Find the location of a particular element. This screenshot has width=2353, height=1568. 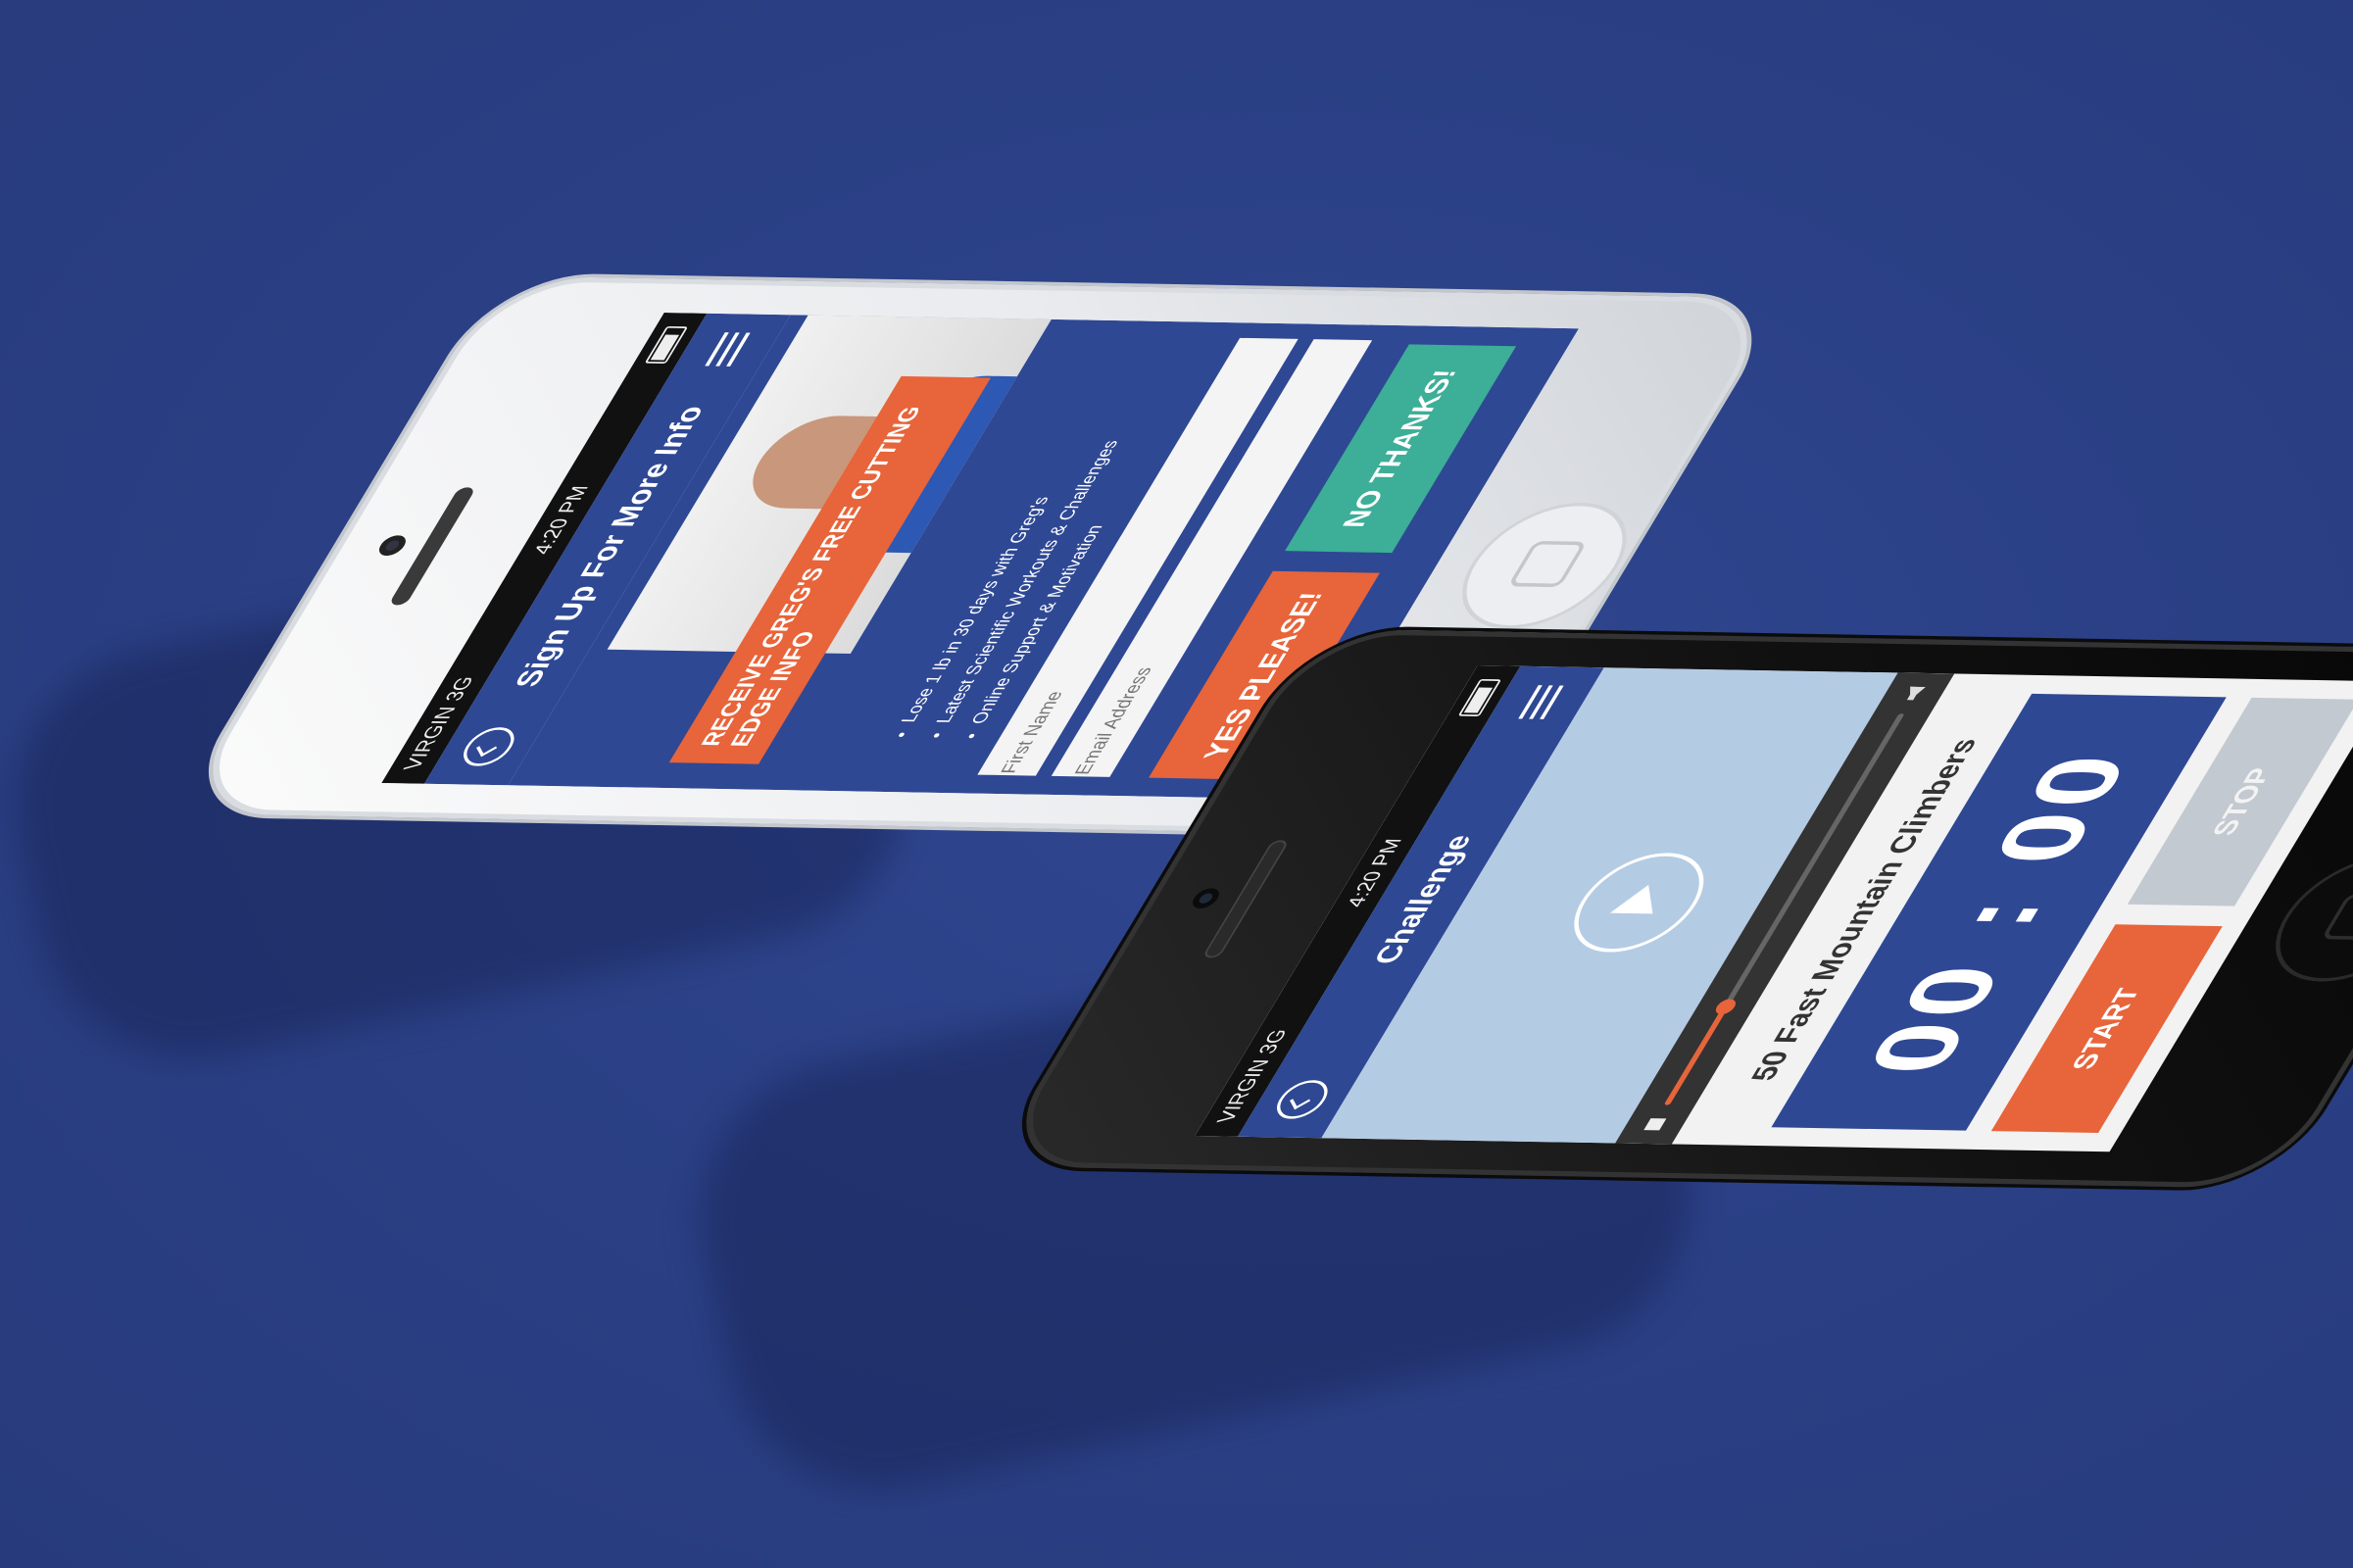

volume-icon is located at coordinates (1914, 694).